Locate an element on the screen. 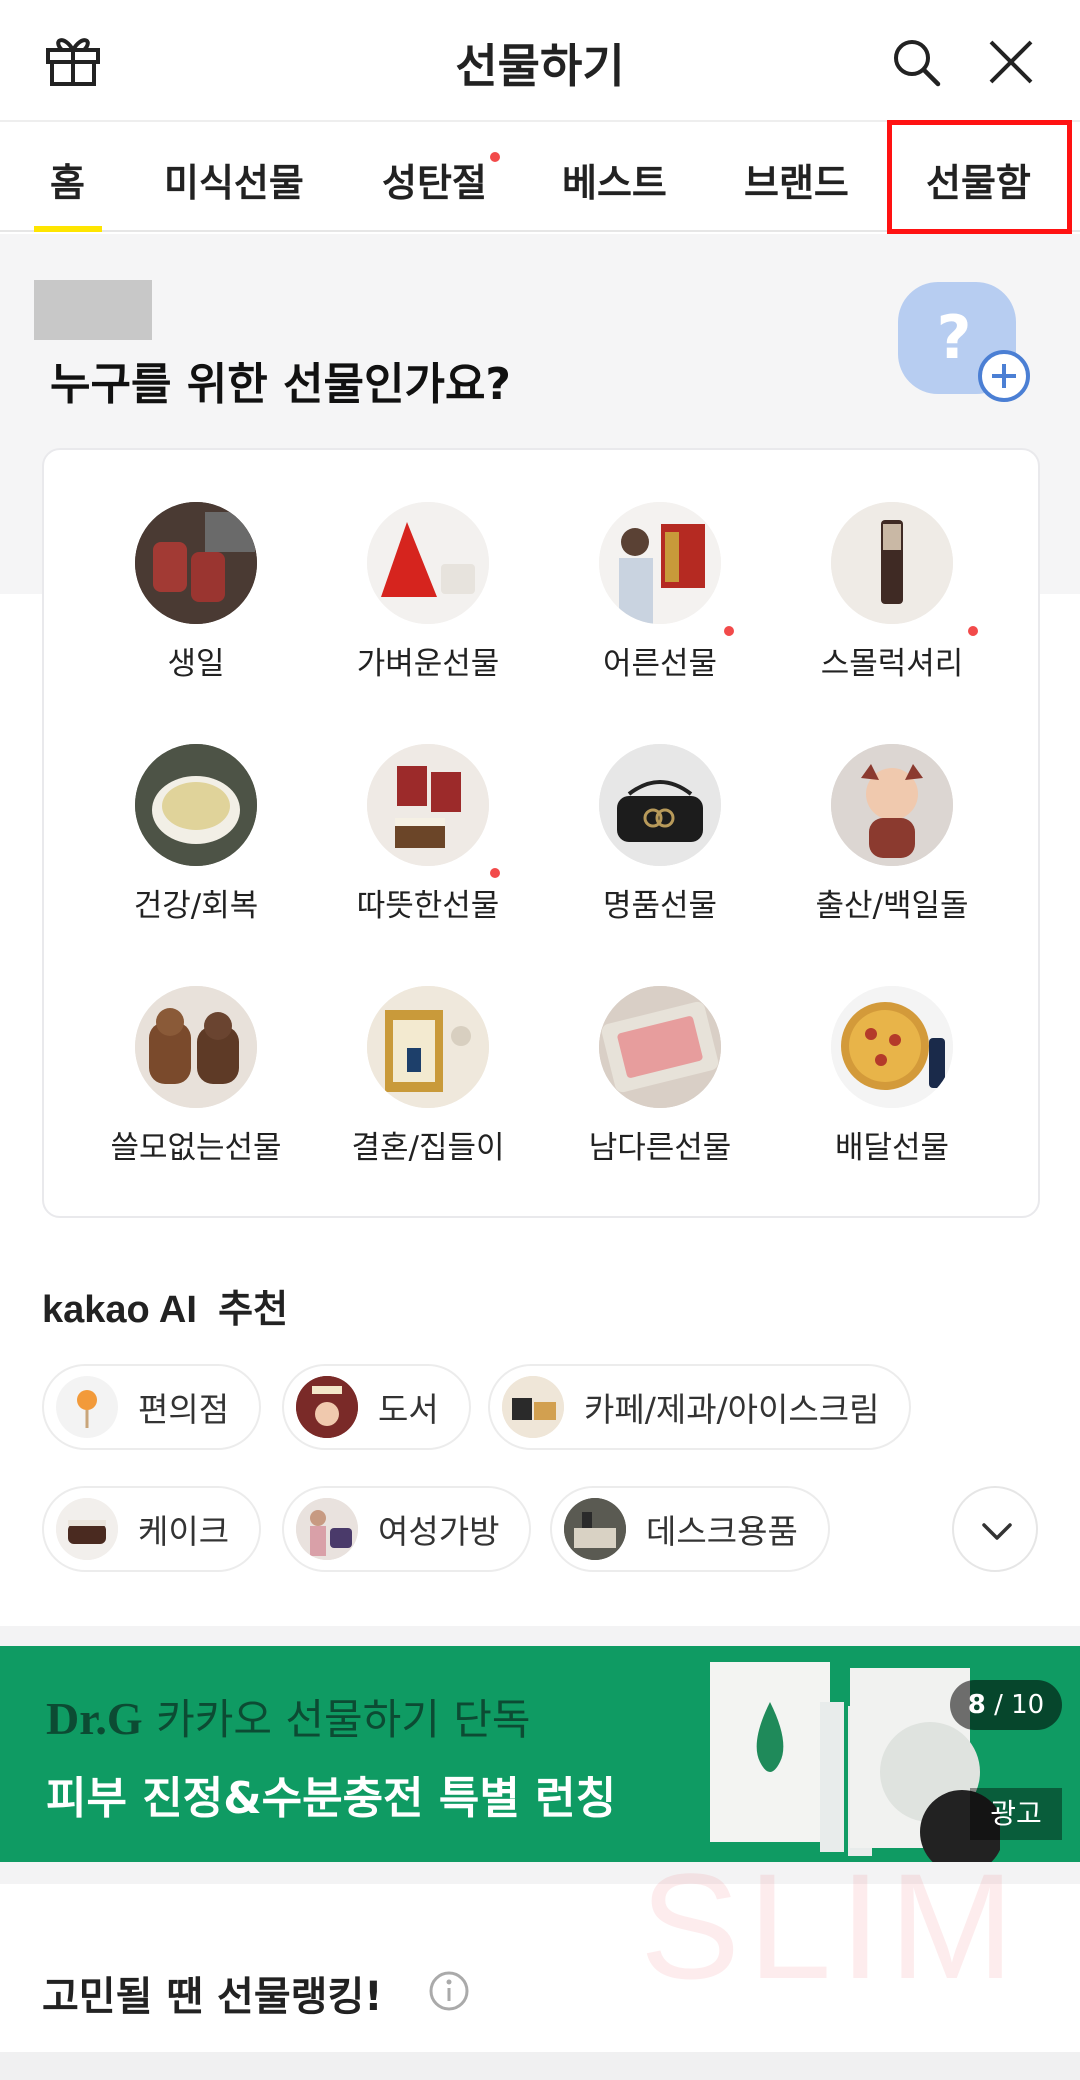 The height and width of the screenshot is (2080, 1080). tab-gourmet: 미식선물 is located at coordinates (234, 179).